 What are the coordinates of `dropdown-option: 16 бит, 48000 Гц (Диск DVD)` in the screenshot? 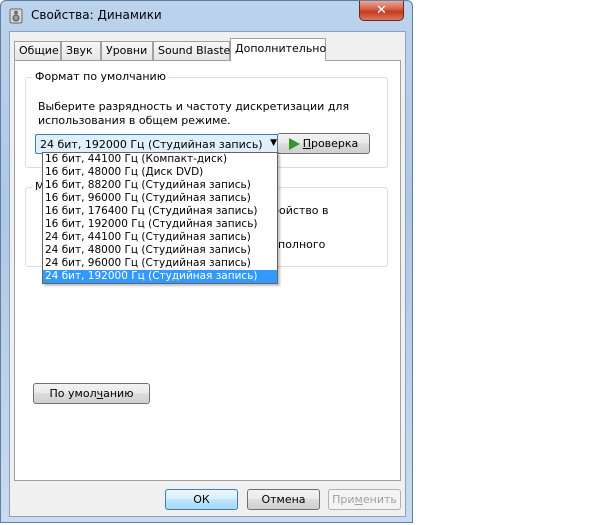 It's located at (160, 172).